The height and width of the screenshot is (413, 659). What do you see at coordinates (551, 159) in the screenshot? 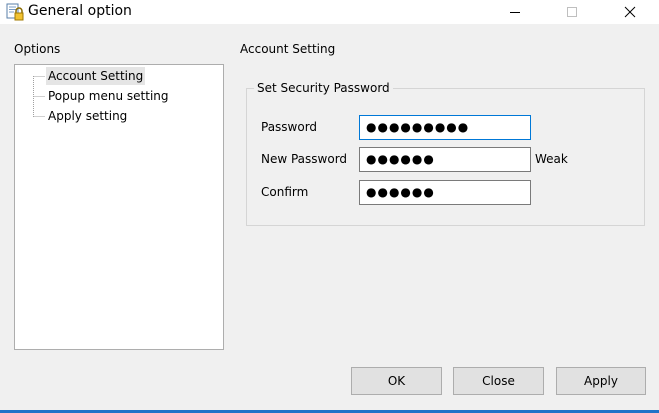
I see `password-strength-indicator: Weak` at bounding box center [551, 159].